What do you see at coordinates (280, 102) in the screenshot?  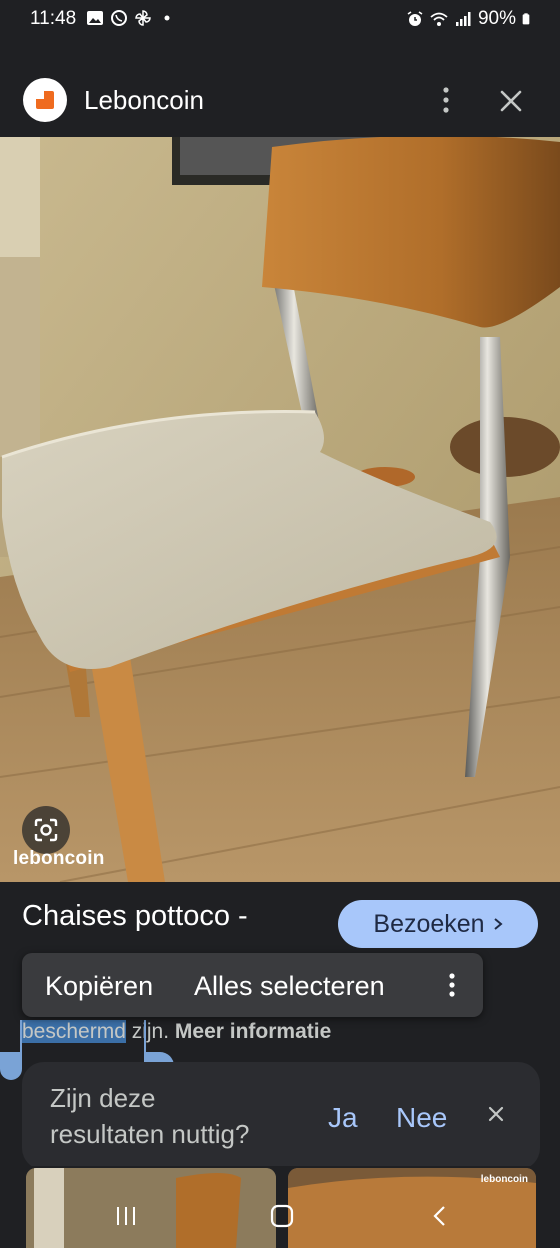 I see `viewer-header: Leboncoin` at bounding box center [280, 102].